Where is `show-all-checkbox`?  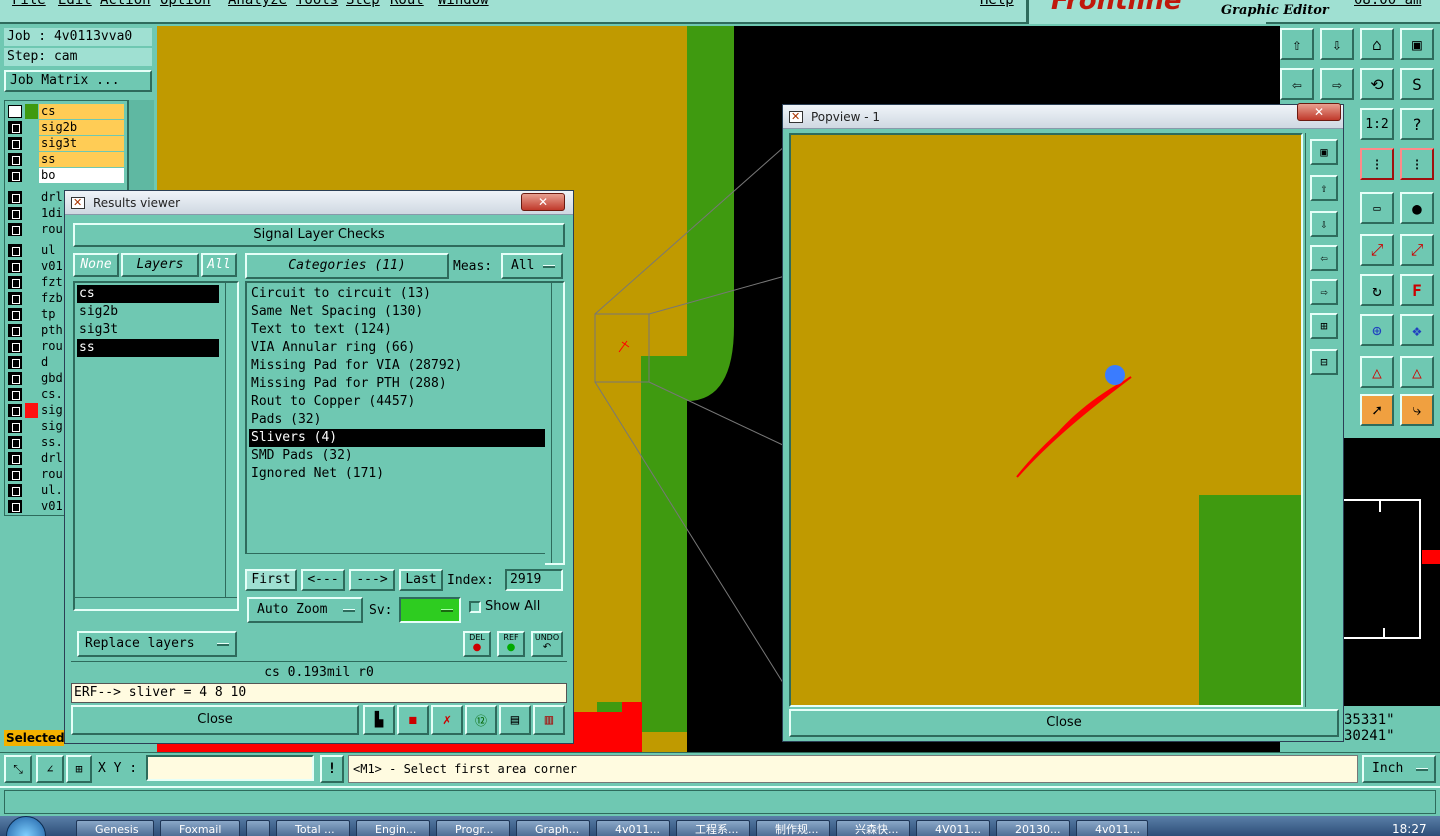 show-all-checkbox is located at coordinates (475, 607).